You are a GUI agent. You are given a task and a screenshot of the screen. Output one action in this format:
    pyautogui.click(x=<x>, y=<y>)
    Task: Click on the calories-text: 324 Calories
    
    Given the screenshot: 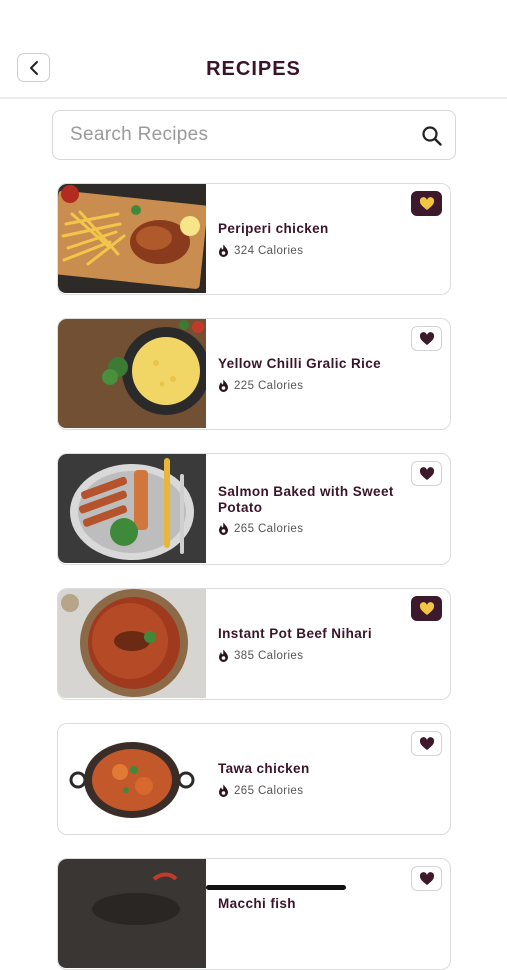 What is the action you would take?
    pyautogui.click(x=269, y=250)
    